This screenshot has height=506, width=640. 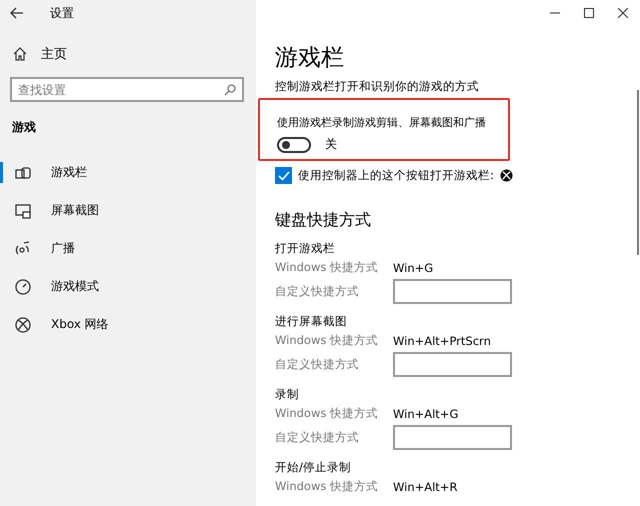 What do you see at coordinates (425, 487) in the screenshot?
I see `shortcut-value: Win+Alt+R` at bounding box center [425, 487].